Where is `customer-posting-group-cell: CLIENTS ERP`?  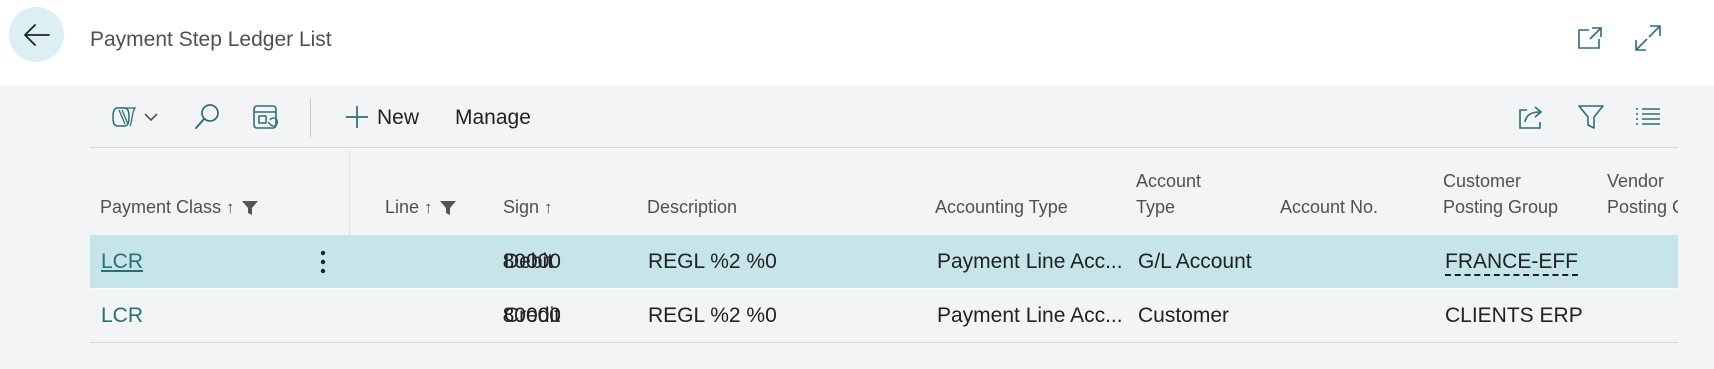
customer-posting-group-cell: CLIENTS ERP is located at coordinates (1514, 315).